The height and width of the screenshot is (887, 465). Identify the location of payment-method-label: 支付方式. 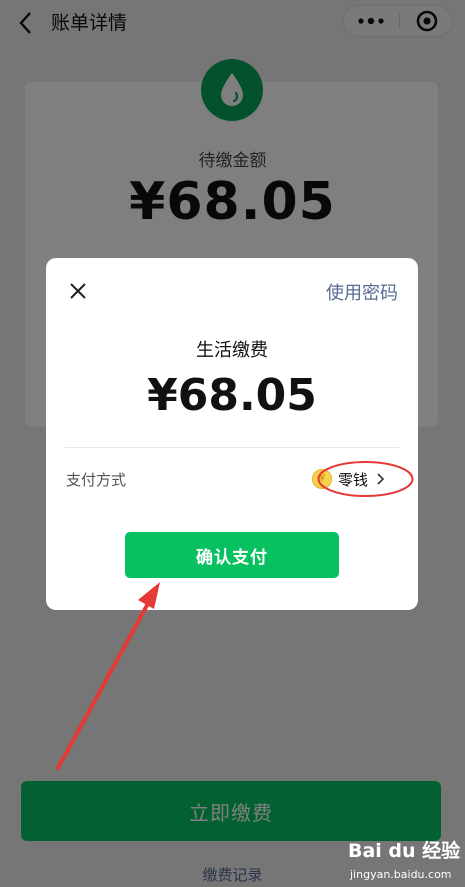
(96, 480).